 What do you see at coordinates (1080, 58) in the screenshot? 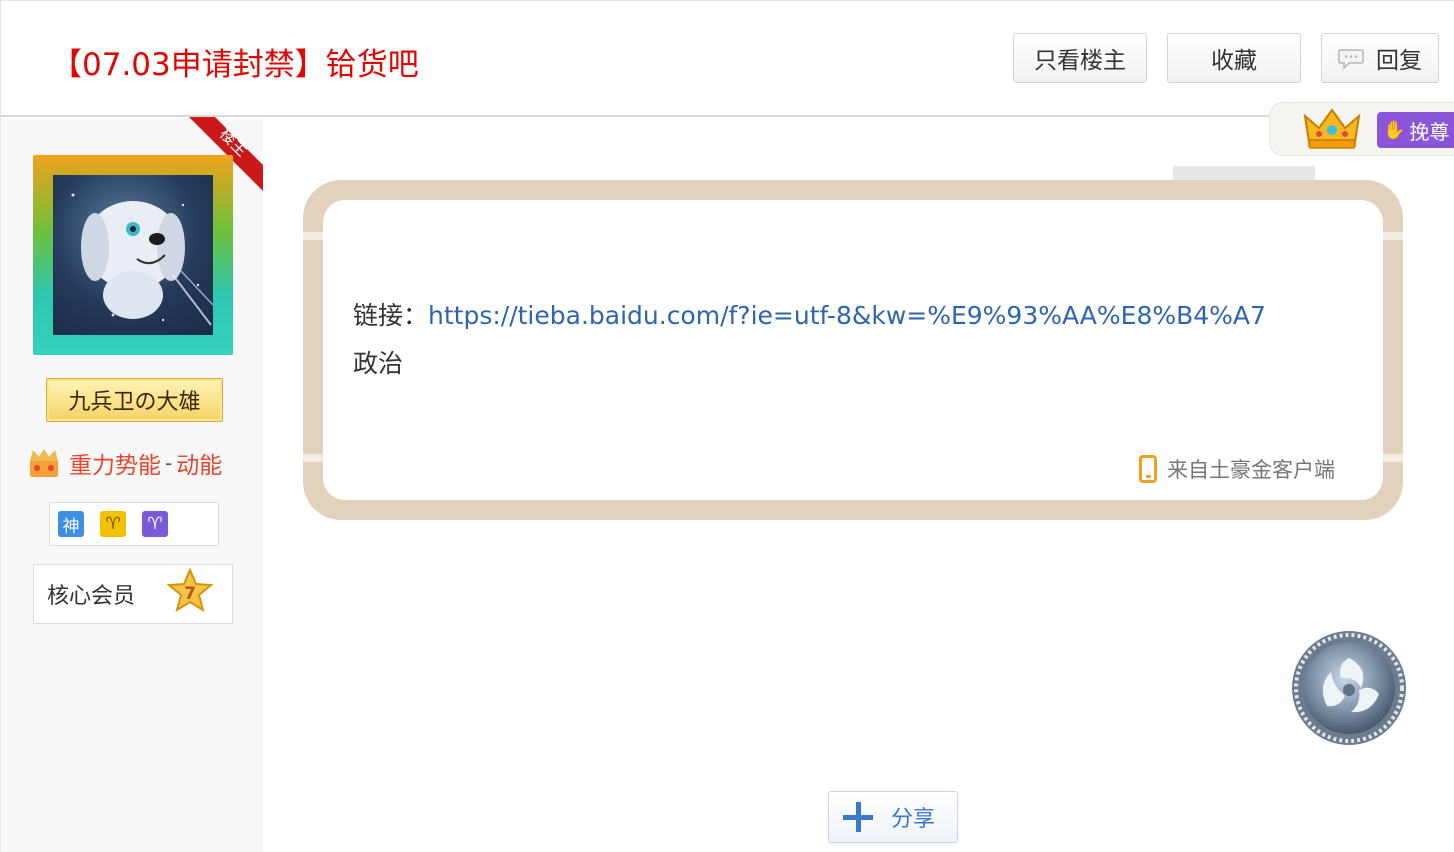
I see `only-op-button: 只看楼主` at bounding box center [1080, 58].